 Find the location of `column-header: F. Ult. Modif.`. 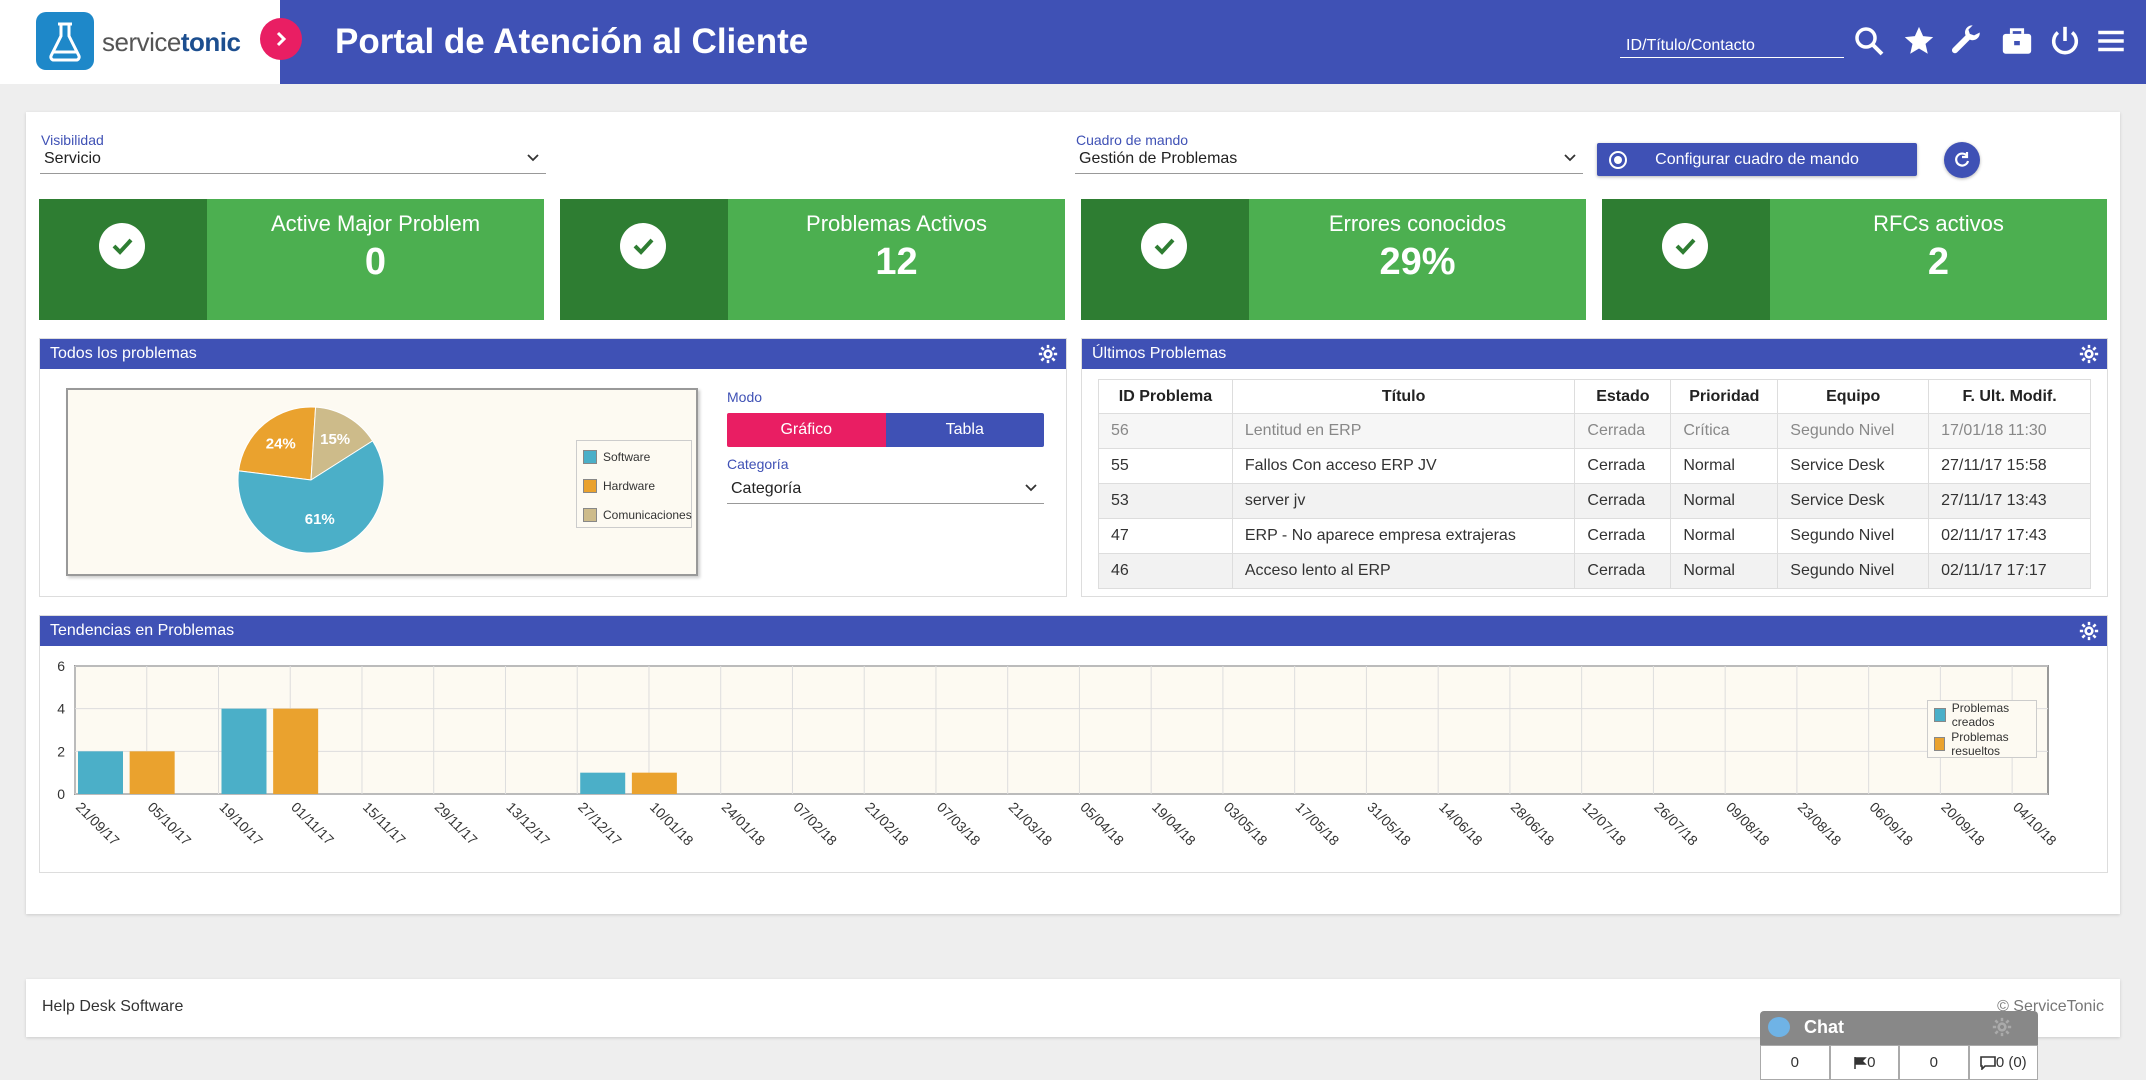

column-header: F. Ult. Modif. is located at coordinates (2009, 396).